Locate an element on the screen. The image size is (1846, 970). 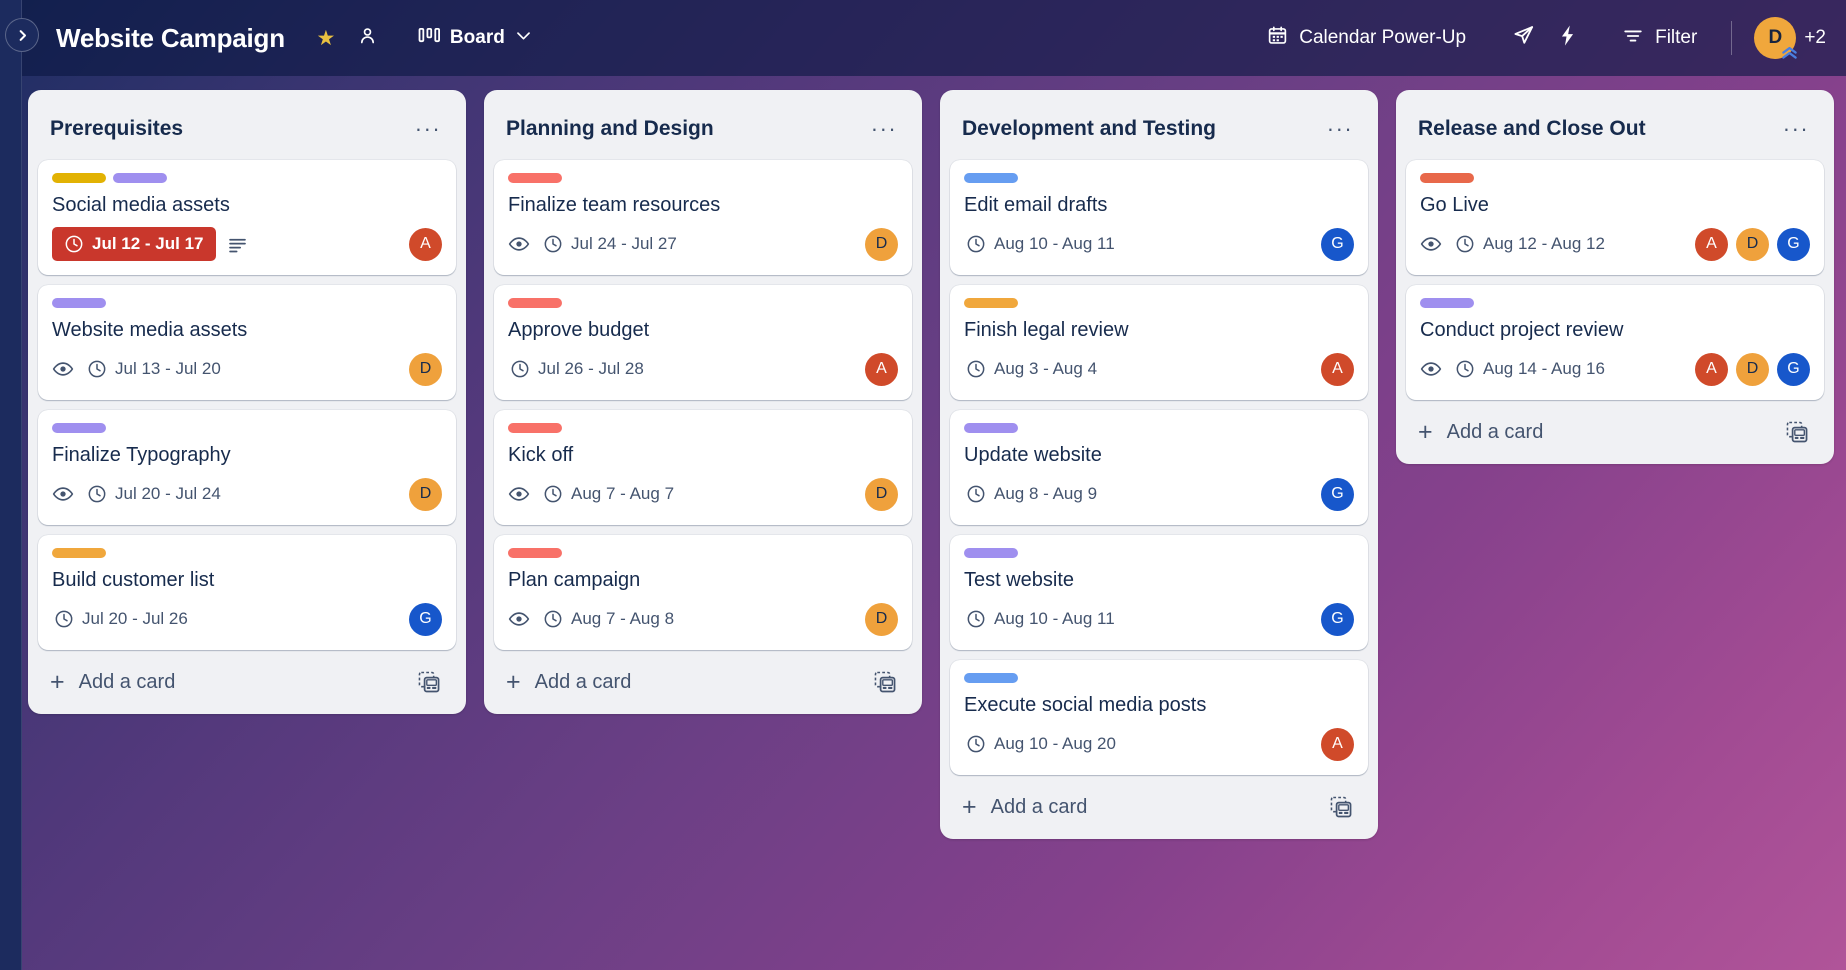
due-date-badge: Aug 14 - Aug 16 is located at coordinates (1530, 369).